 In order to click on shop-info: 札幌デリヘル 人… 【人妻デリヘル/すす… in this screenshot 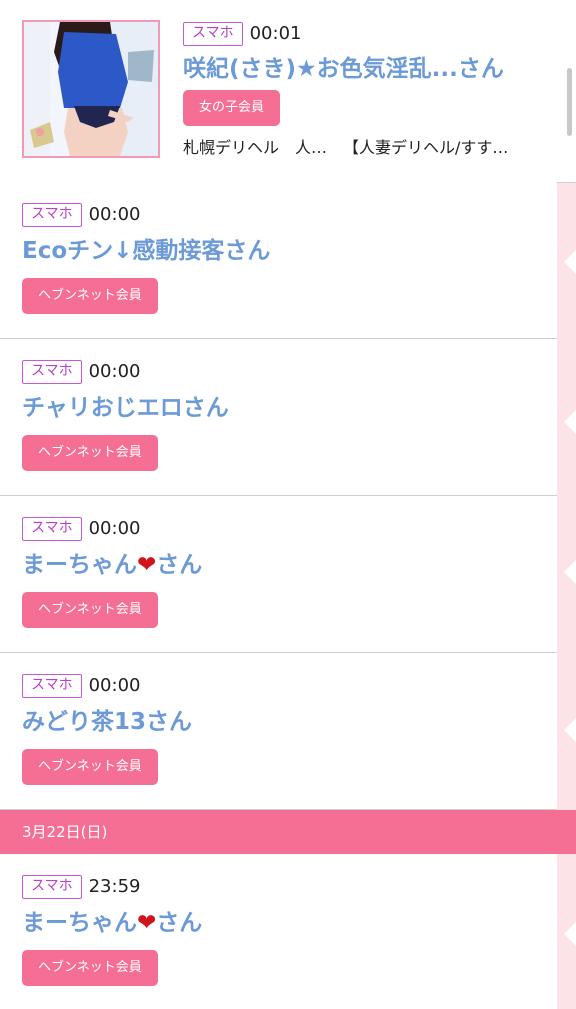, I will do `click(345, 146)`.